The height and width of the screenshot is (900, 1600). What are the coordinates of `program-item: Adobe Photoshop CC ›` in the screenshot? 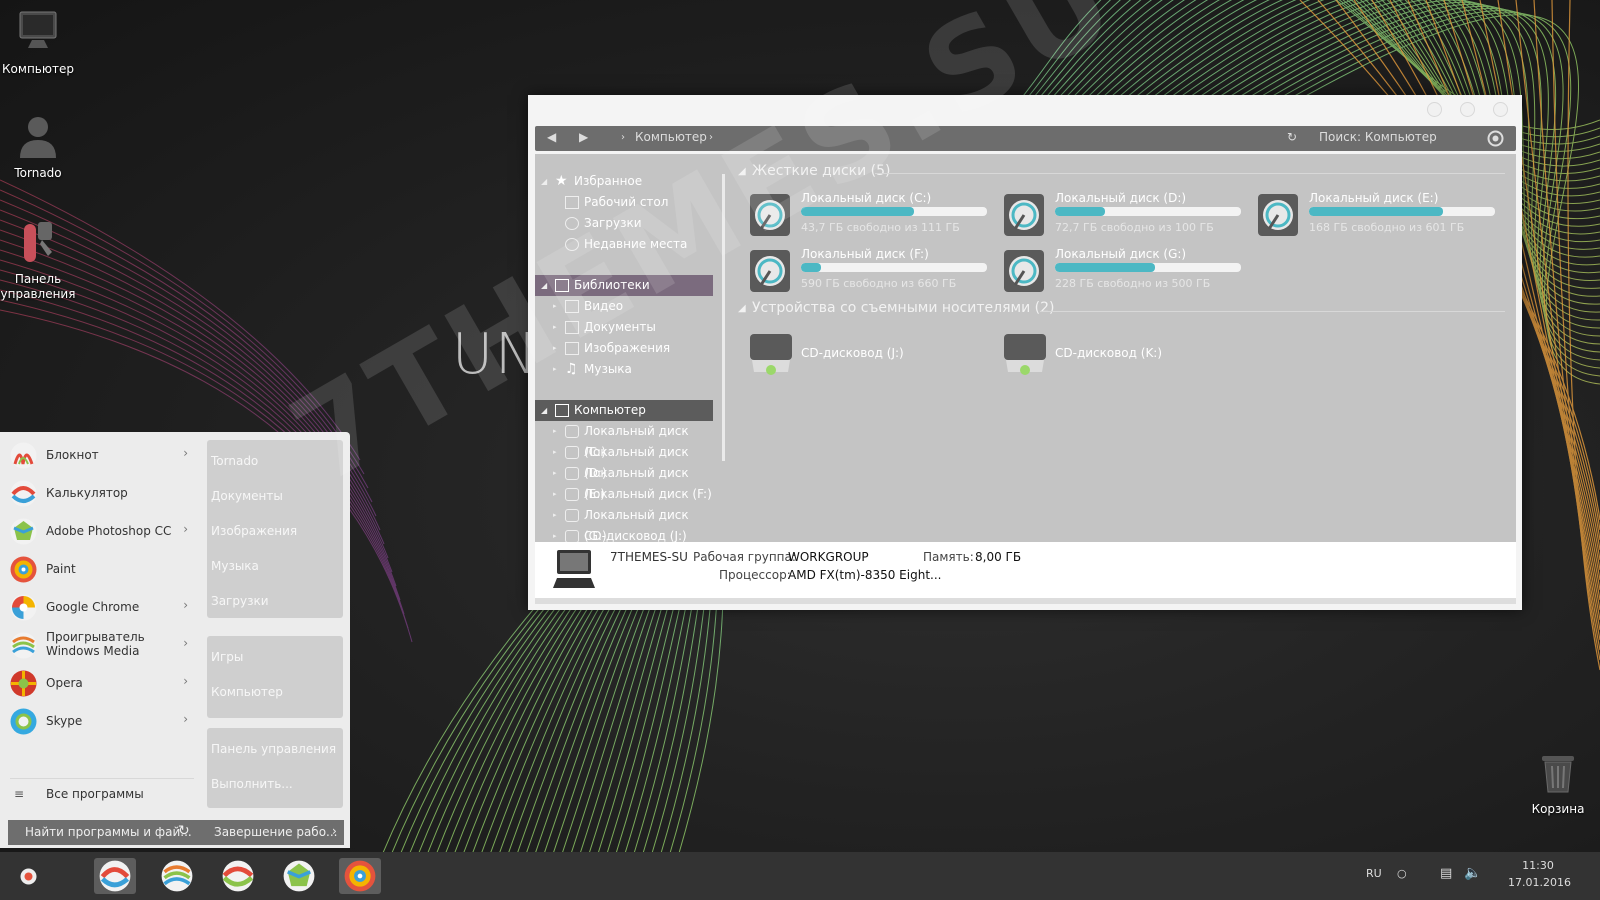 It's located at (102, 531).